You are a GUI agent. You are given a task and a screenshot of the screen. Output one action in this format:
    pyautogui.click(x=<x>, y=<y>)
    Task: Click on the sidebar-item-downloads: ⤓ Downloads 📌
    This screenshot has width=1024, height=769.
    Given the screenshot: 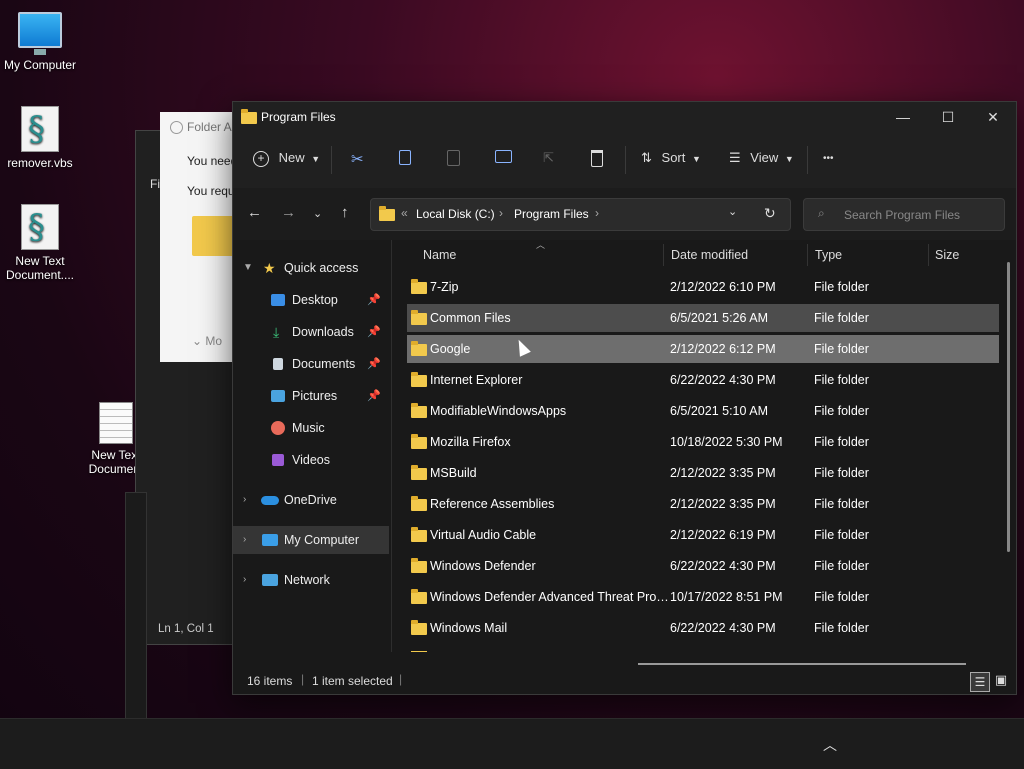 What is the action you would take?
    pyautogui.click(x=311, y=332)
    